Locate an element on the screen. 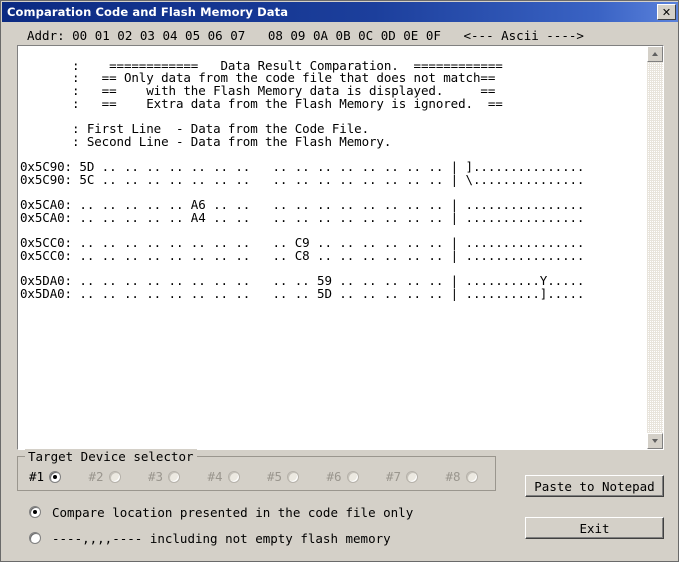  scroll-down-arrow-icon is located at coordinates (655, 441).